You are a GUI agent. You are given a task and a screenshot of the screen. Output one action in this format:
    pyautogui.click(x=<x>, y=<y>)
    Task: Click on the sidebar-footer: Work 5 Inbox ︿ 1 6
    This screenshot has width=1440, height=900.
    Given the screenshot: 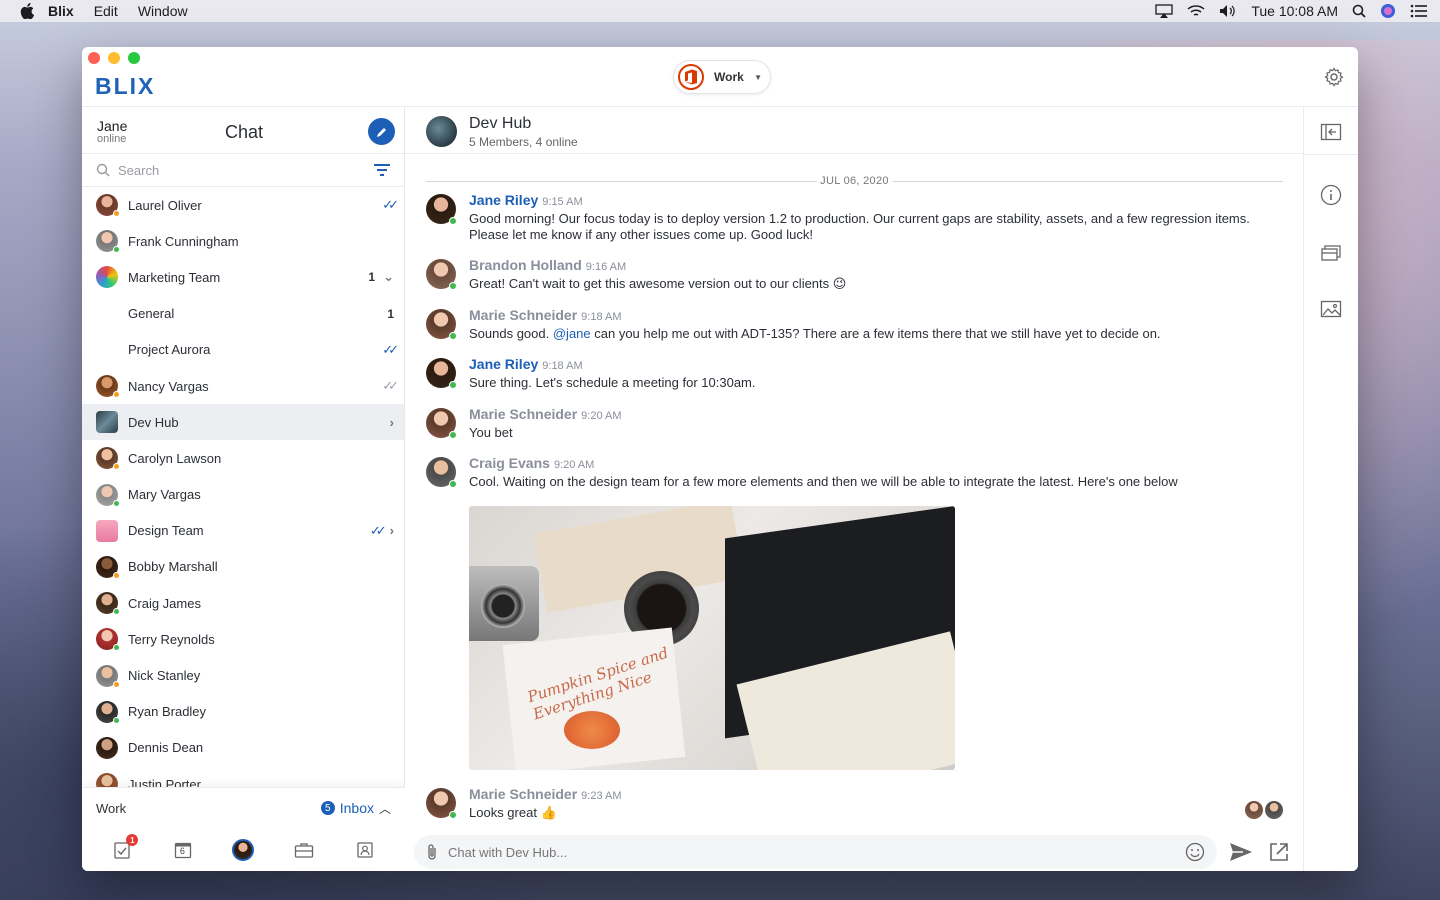 What is the action you would take?
    pyautogui.click(x=243, y=829)
    